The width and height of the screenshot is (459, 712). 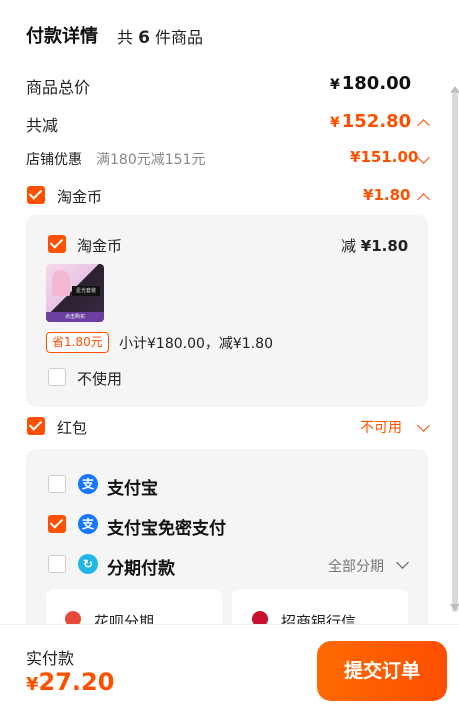 I want to click on submit-order-button: 提交订单, so click(x=382, y=671).